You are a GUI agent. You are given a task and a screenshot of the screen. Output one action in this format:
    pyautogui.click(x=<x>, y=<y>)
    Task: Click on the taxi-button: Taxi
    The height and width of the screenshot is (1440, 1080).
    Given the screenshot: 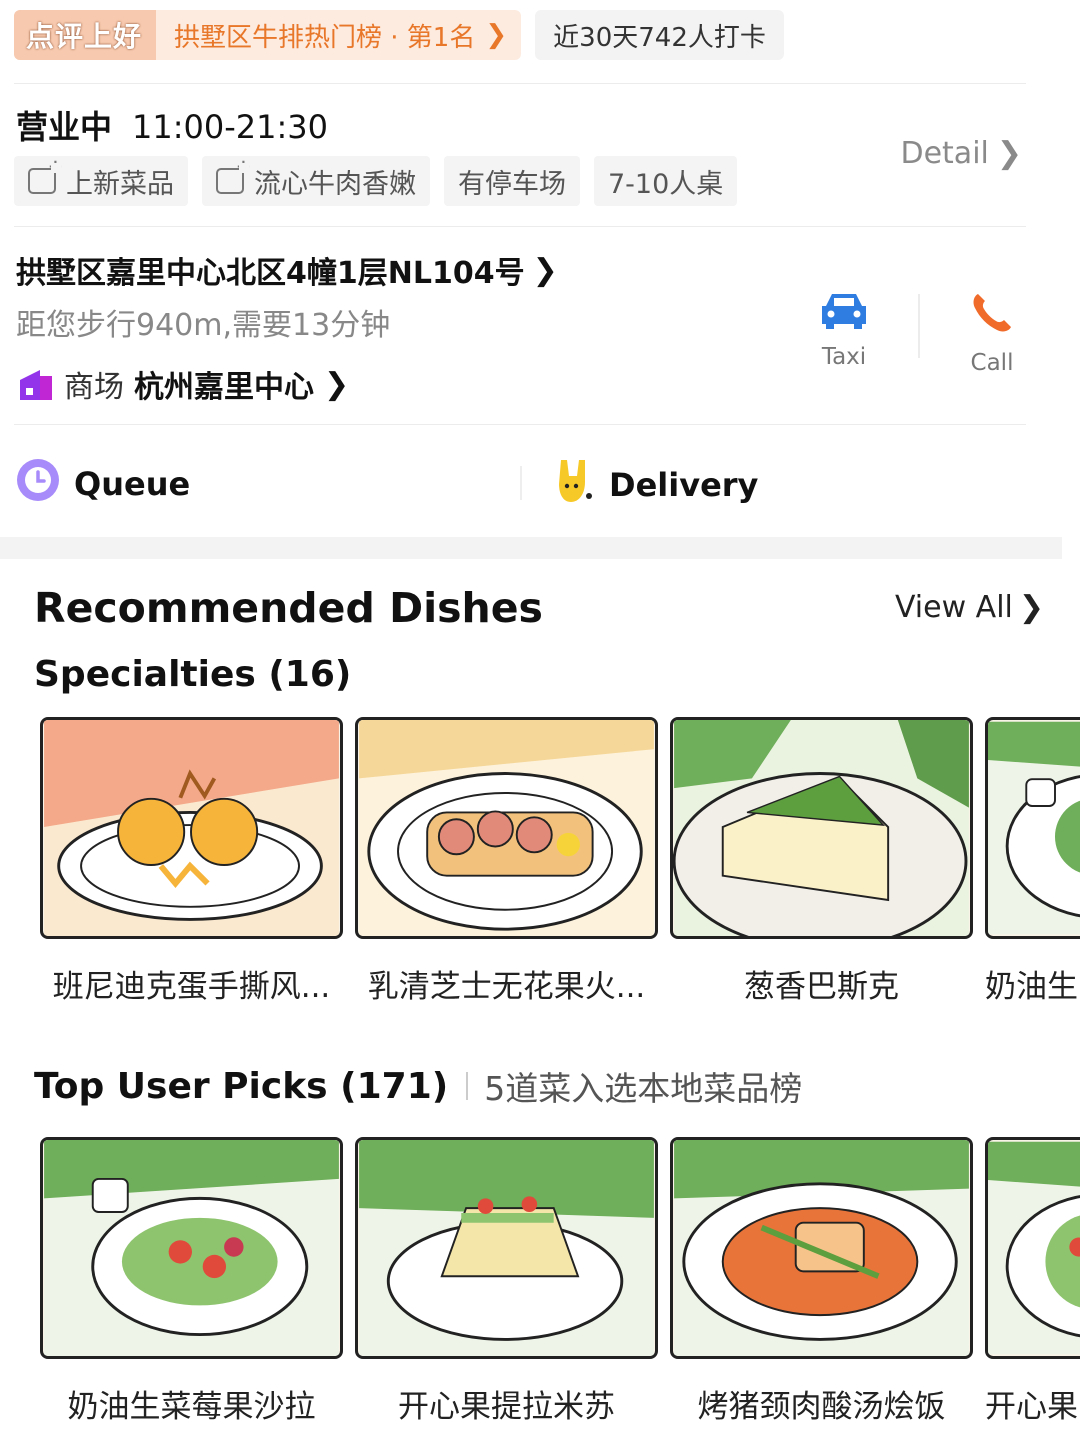 What is the action you would take?
    pyautogui.click(x=844, y=330)
    